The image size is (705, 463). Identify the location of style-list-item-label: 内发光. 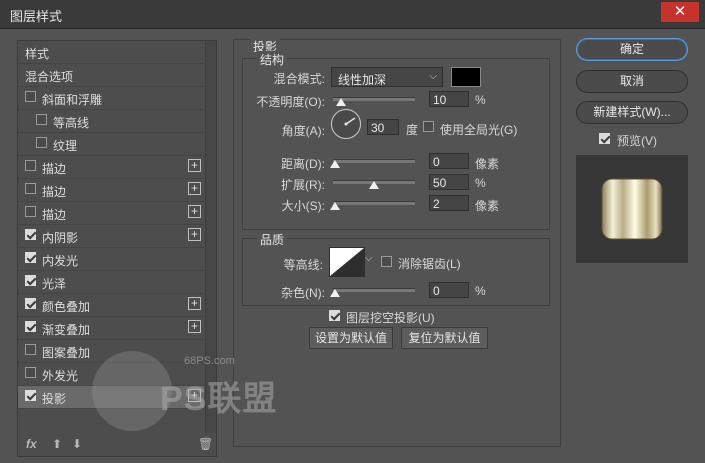
(60, 261).